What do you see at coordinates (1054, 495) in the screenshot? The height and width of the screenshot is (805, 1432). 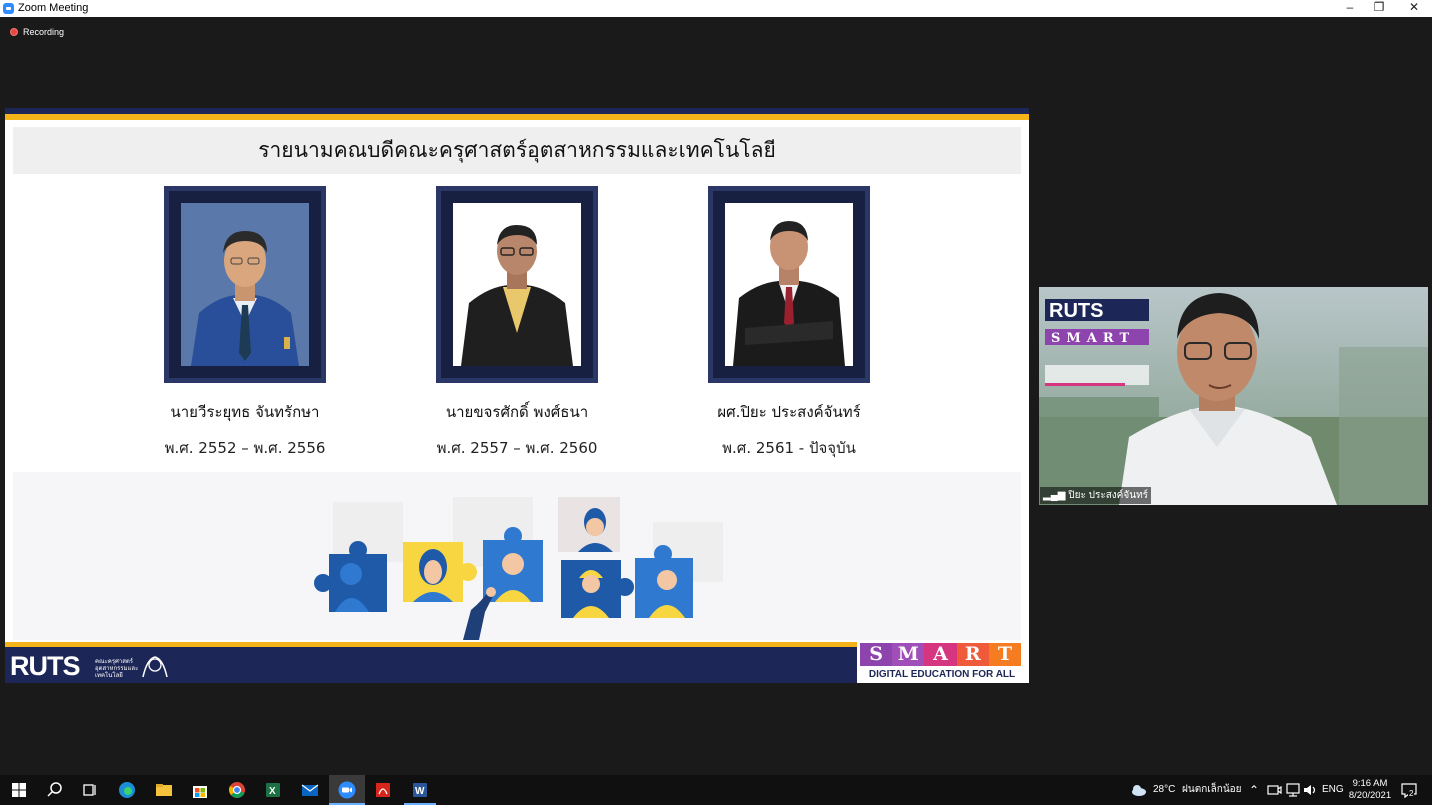 I see `signal-strength-icon: ▂▄▆` at bounding box center [1054, 495].